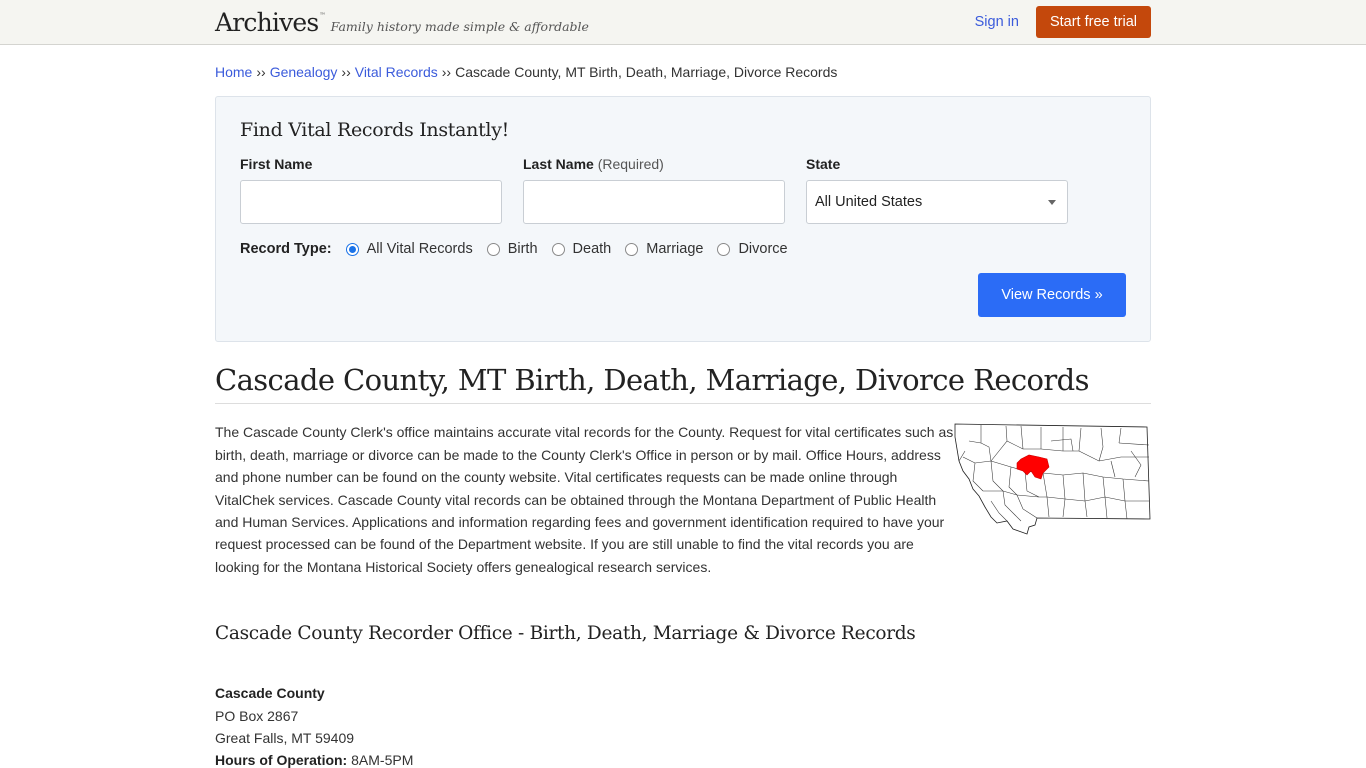 The width and height of the screenshot is (1366, 768). What do you see at coordinates (522, 249) in the screenshot?
I see `radio-label: Birth` at bounding box center [522, 249].